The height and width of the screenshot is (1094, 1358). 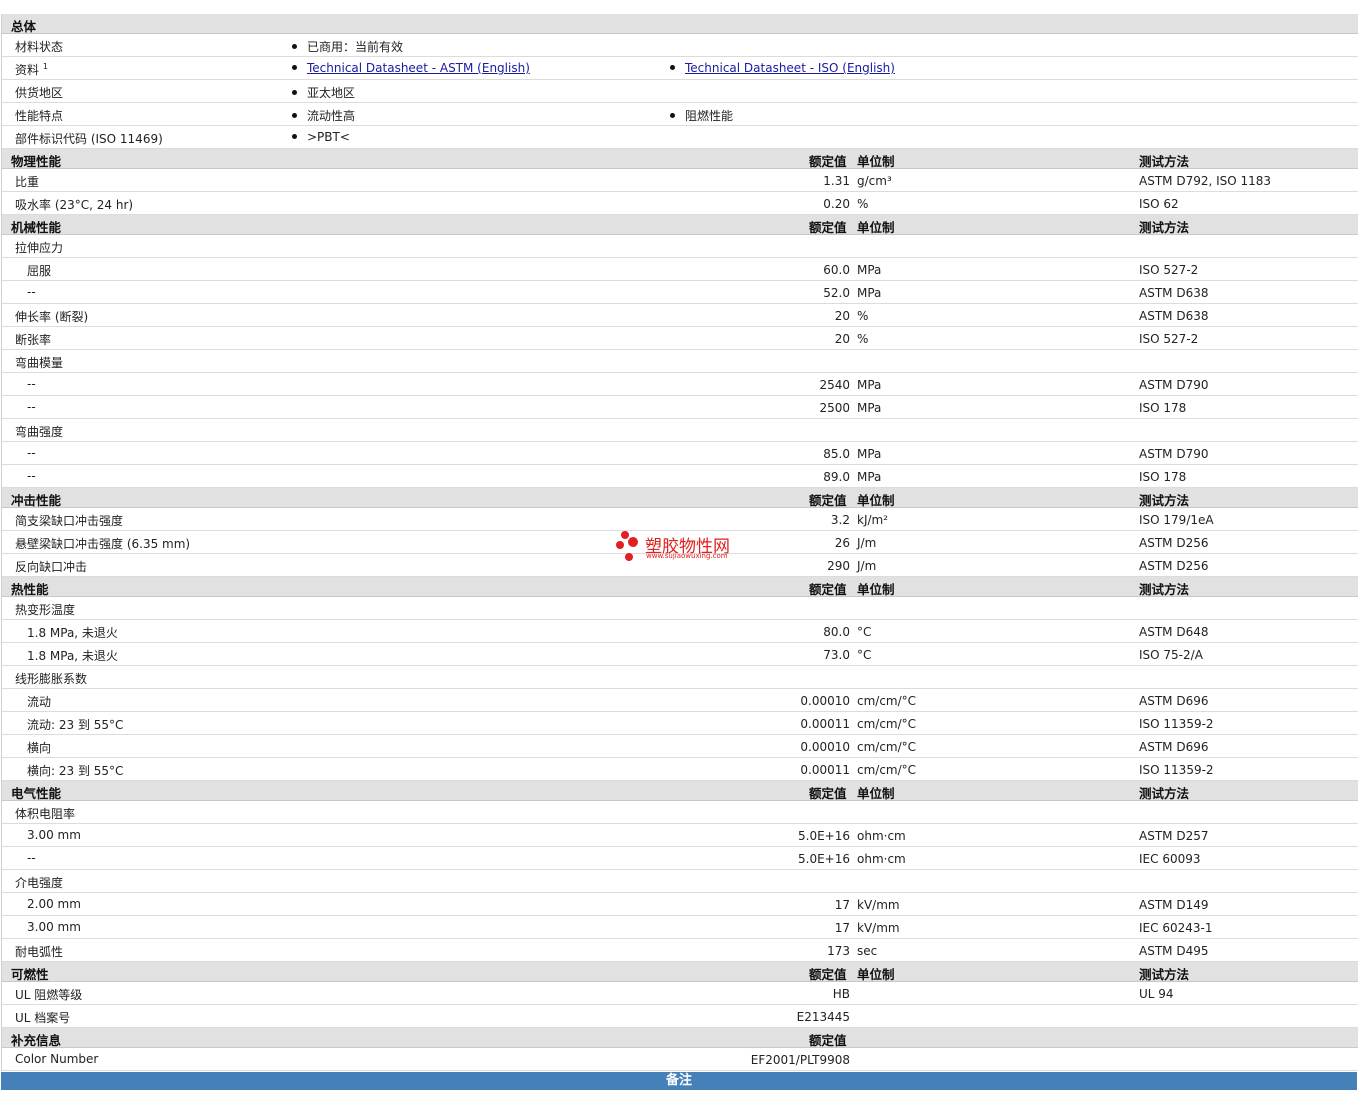 What do you see at coordinates (39, 116) in the screenshot?
I see `row-label: 性能特点` at bounding box center [39, 116].